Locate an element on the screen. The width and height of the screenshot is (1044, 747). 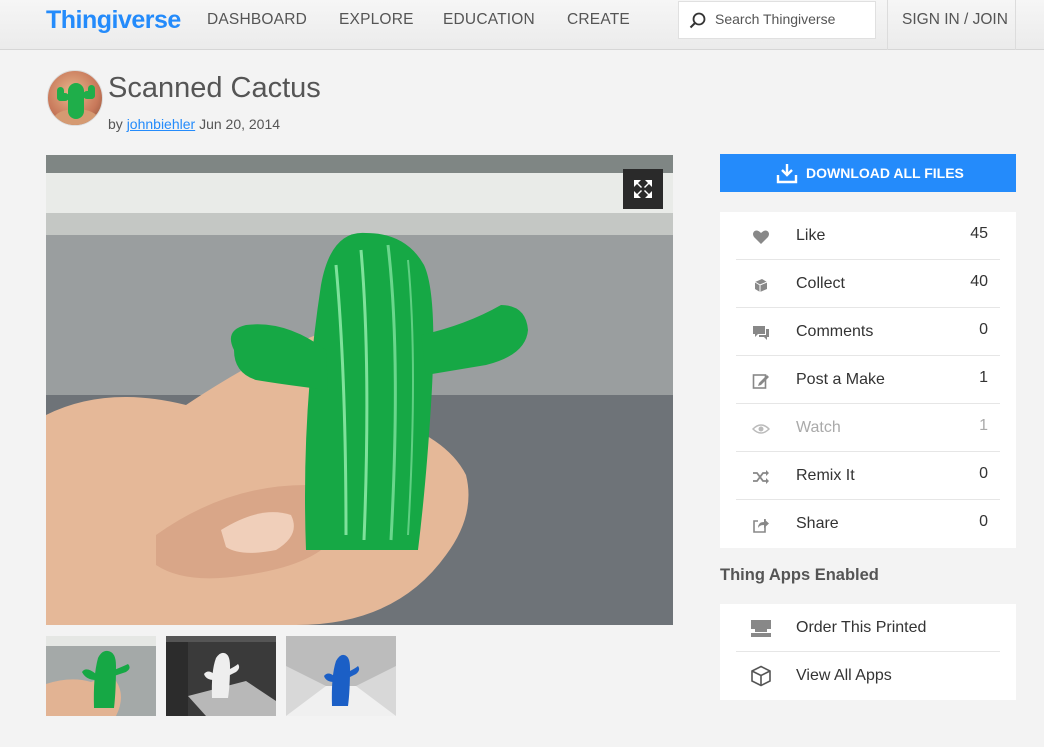
post-a-make-count: 1 is located at coordinates (983, 377).